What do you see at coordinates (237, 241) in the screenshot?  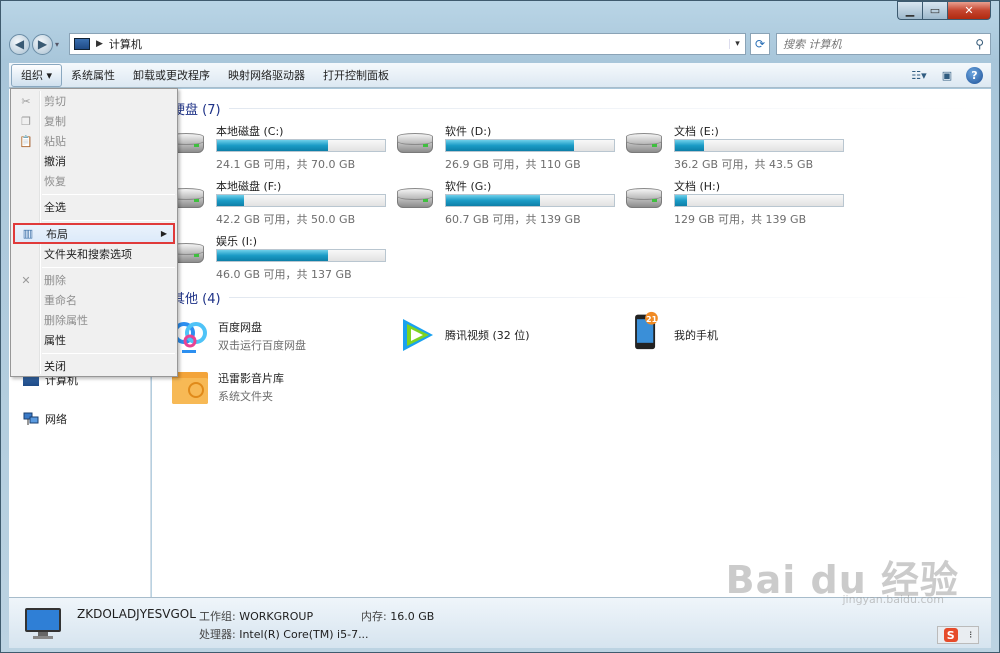 I see `drive-name: 娱乐 (I:)` at bounding box center [237, 241].